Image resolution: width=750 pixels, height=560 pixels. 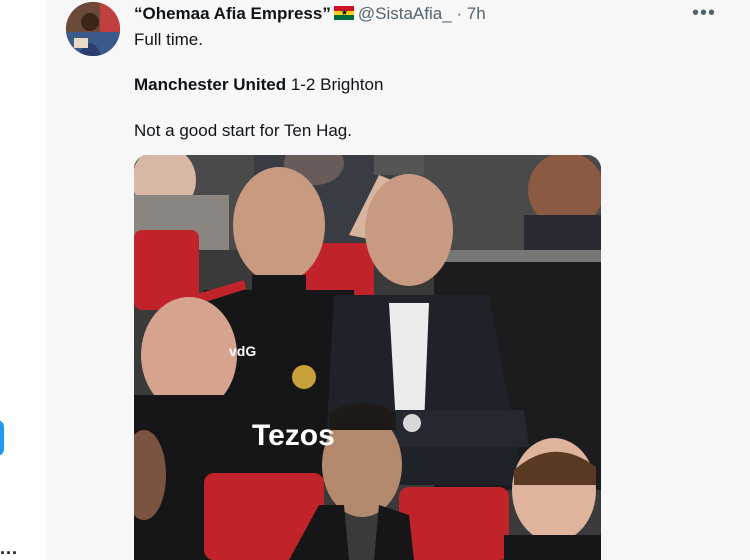 I want to click on more-options-icon: •••, so click(x=704, y=13).